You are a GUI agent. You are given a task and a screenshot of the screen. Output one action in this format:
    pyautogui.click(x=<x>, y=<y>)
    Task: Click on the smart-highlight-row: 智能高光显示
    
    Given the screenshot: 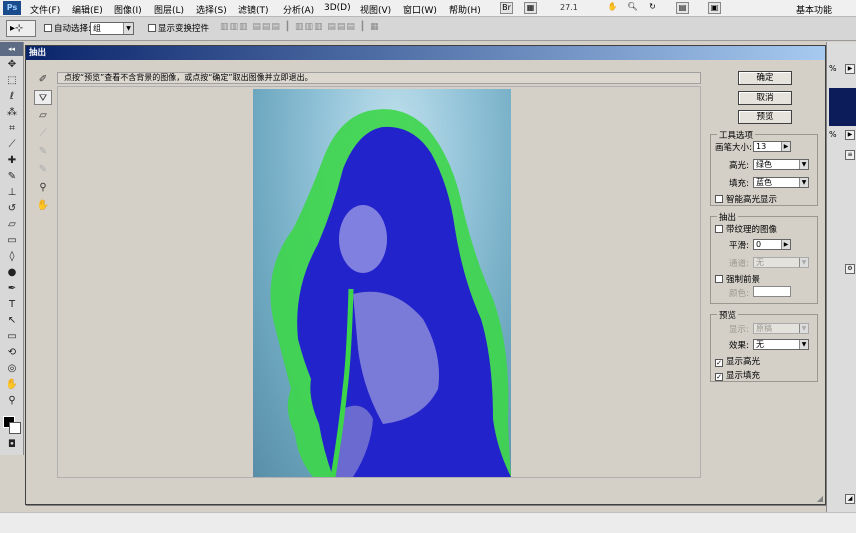 What is the action you would take?
    pyautogui.click(x=746, y=199)
    